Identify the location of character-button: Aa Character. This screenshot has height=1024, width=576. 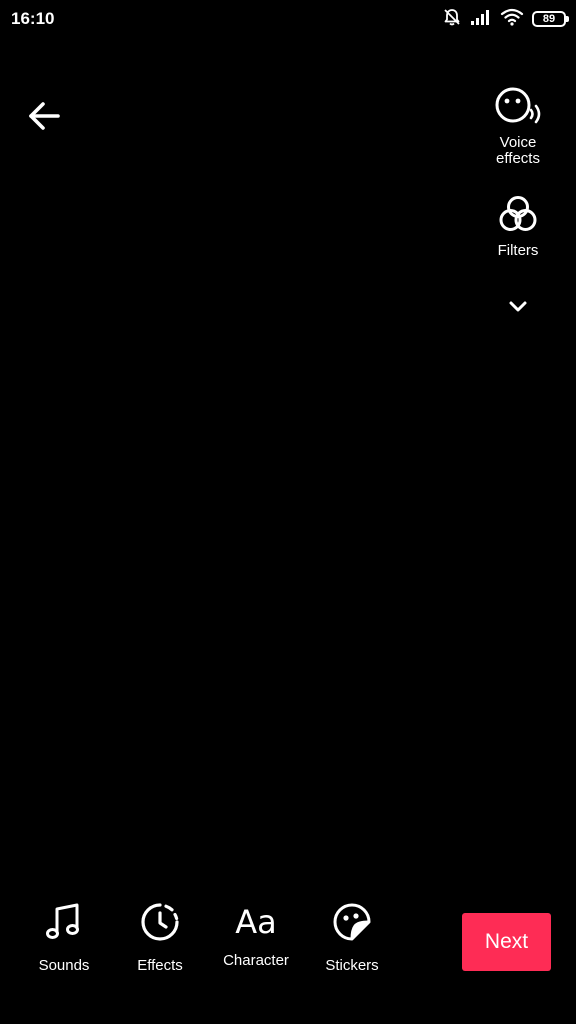
(256, 933).